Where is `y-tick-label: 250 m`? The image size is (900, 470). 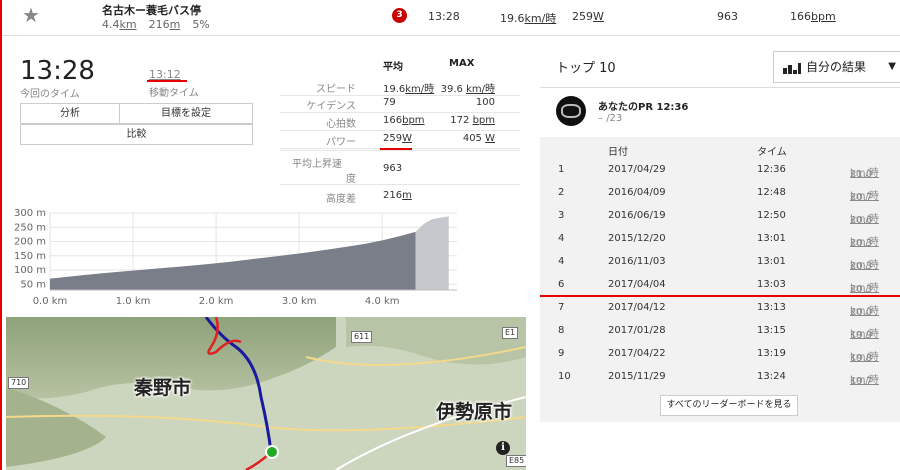 y-tick-label: 250 m is located at coordinates (30, 227).